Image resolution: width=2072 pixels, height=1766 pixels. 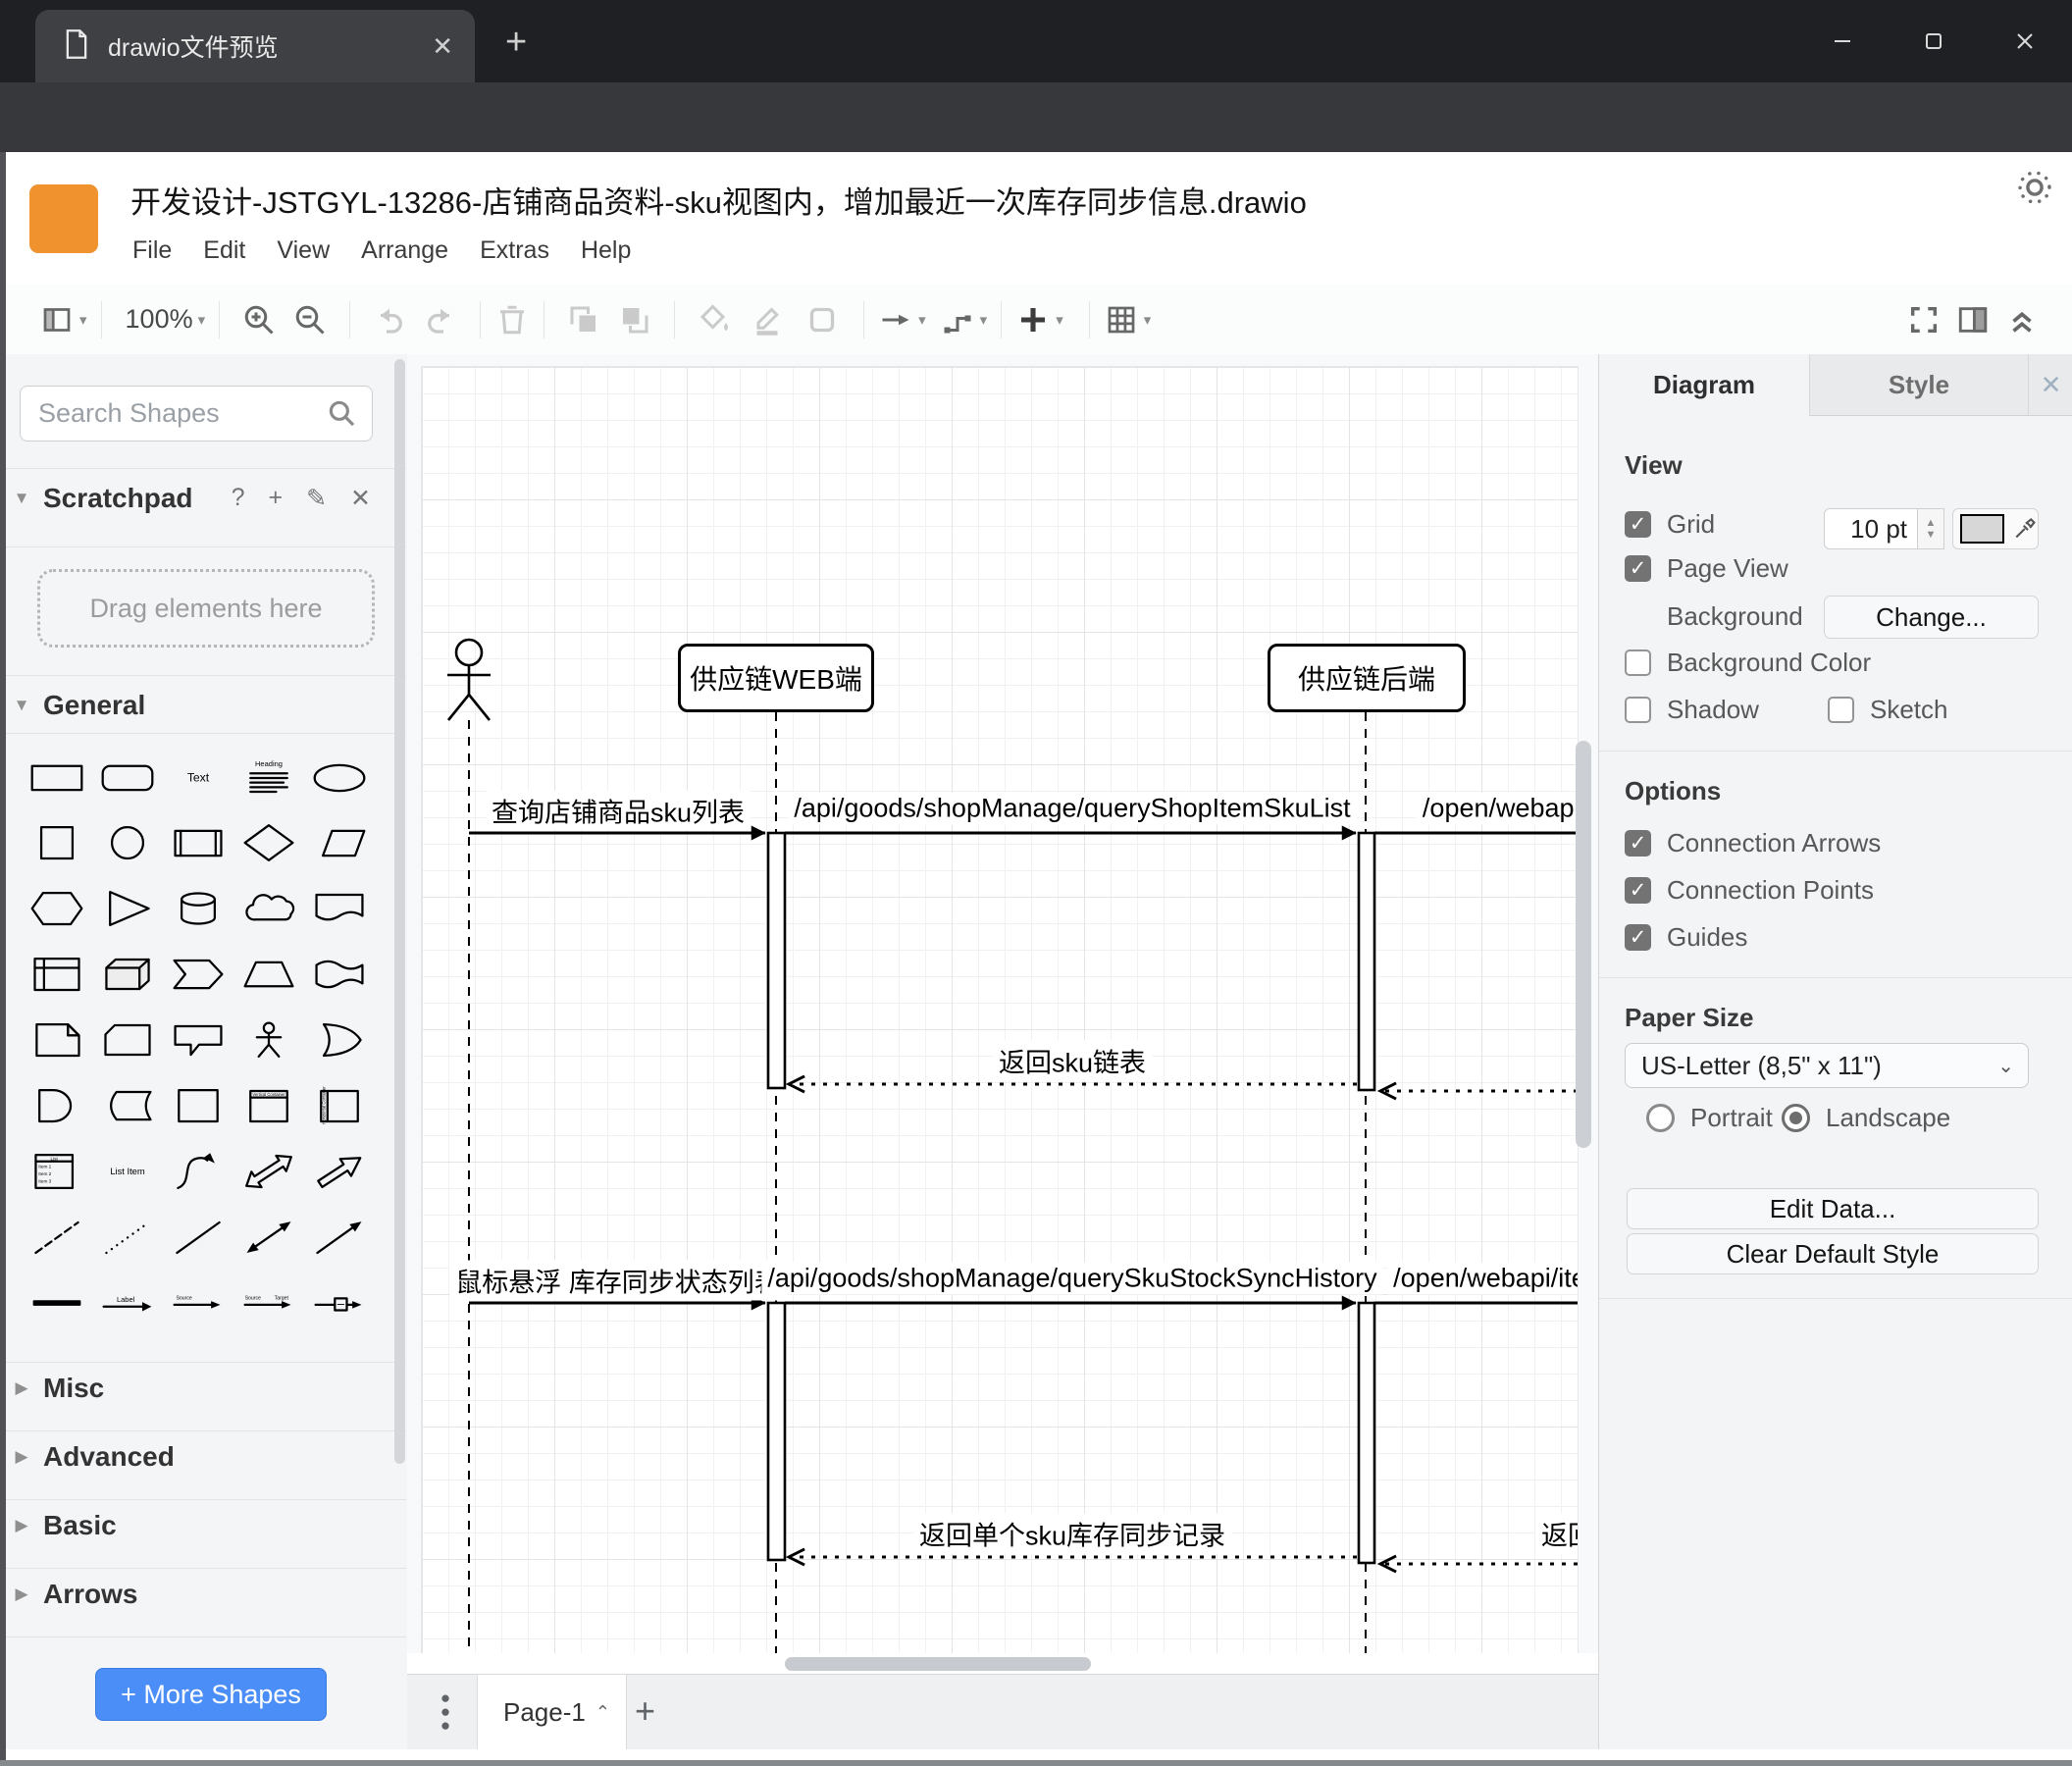 What do you see at coordinates (404, 250) in the screenshot?
I see `menu-arrange: Arrange` at bounding box center [404, 250].